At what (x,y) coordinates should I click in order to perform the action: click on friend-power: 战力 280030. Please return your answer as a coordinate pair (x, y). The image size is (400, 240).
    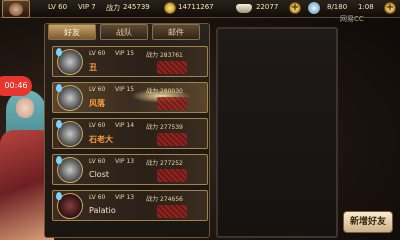
    Looking at the image, I should click on (164, 91).